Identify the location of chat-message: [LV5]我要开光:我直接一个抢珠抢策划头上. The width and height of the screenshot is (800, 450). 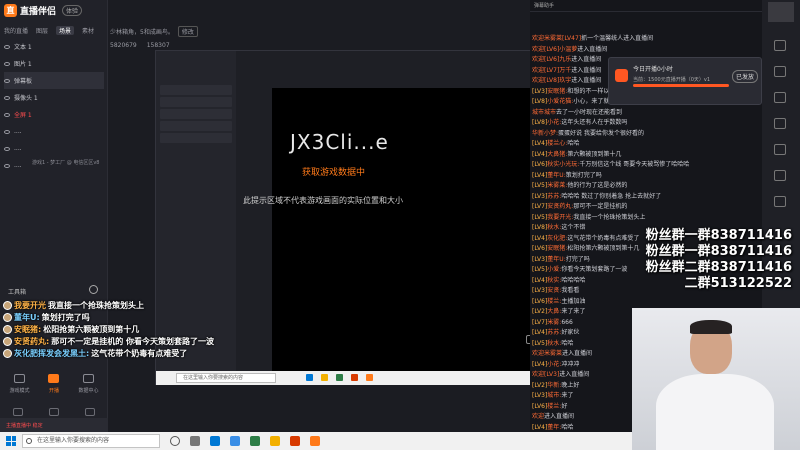
(646, 218).